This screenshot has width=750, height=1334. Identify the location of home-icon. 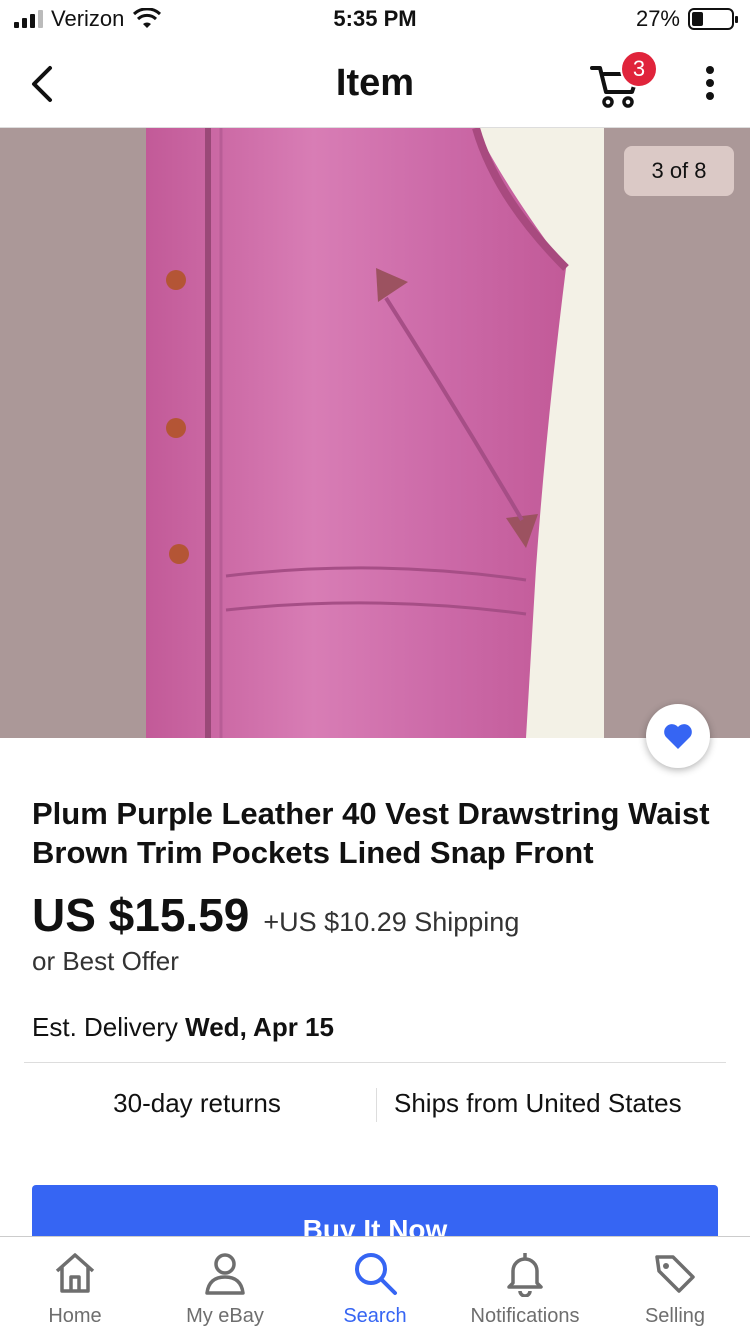
(75, 1273).